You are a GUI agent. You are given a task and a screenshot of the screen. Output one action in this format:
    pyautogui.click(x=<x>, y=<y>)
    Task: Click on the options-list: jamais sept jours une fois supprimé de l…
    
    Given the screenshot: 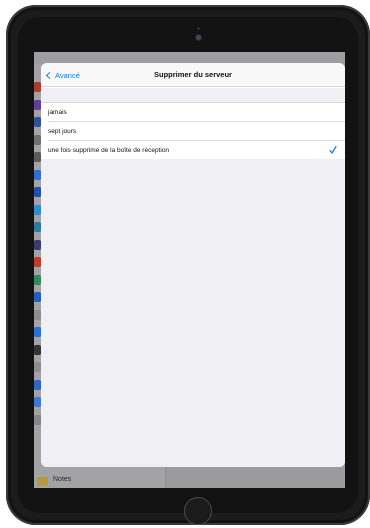 What is the action you would take?
    pyautogui.click(x=193, y=131)
    